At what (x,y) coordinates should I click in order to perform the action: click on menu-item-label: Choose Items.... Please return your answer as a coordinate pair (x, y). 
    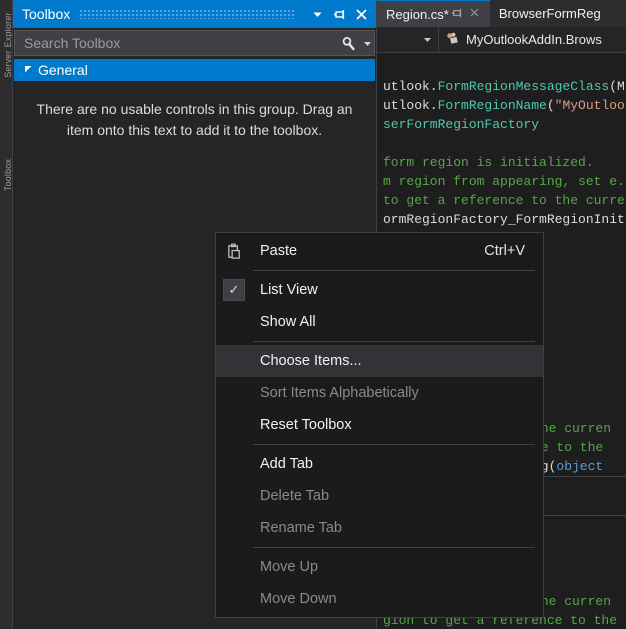
    Looking at the image, I should click on (311, 361).